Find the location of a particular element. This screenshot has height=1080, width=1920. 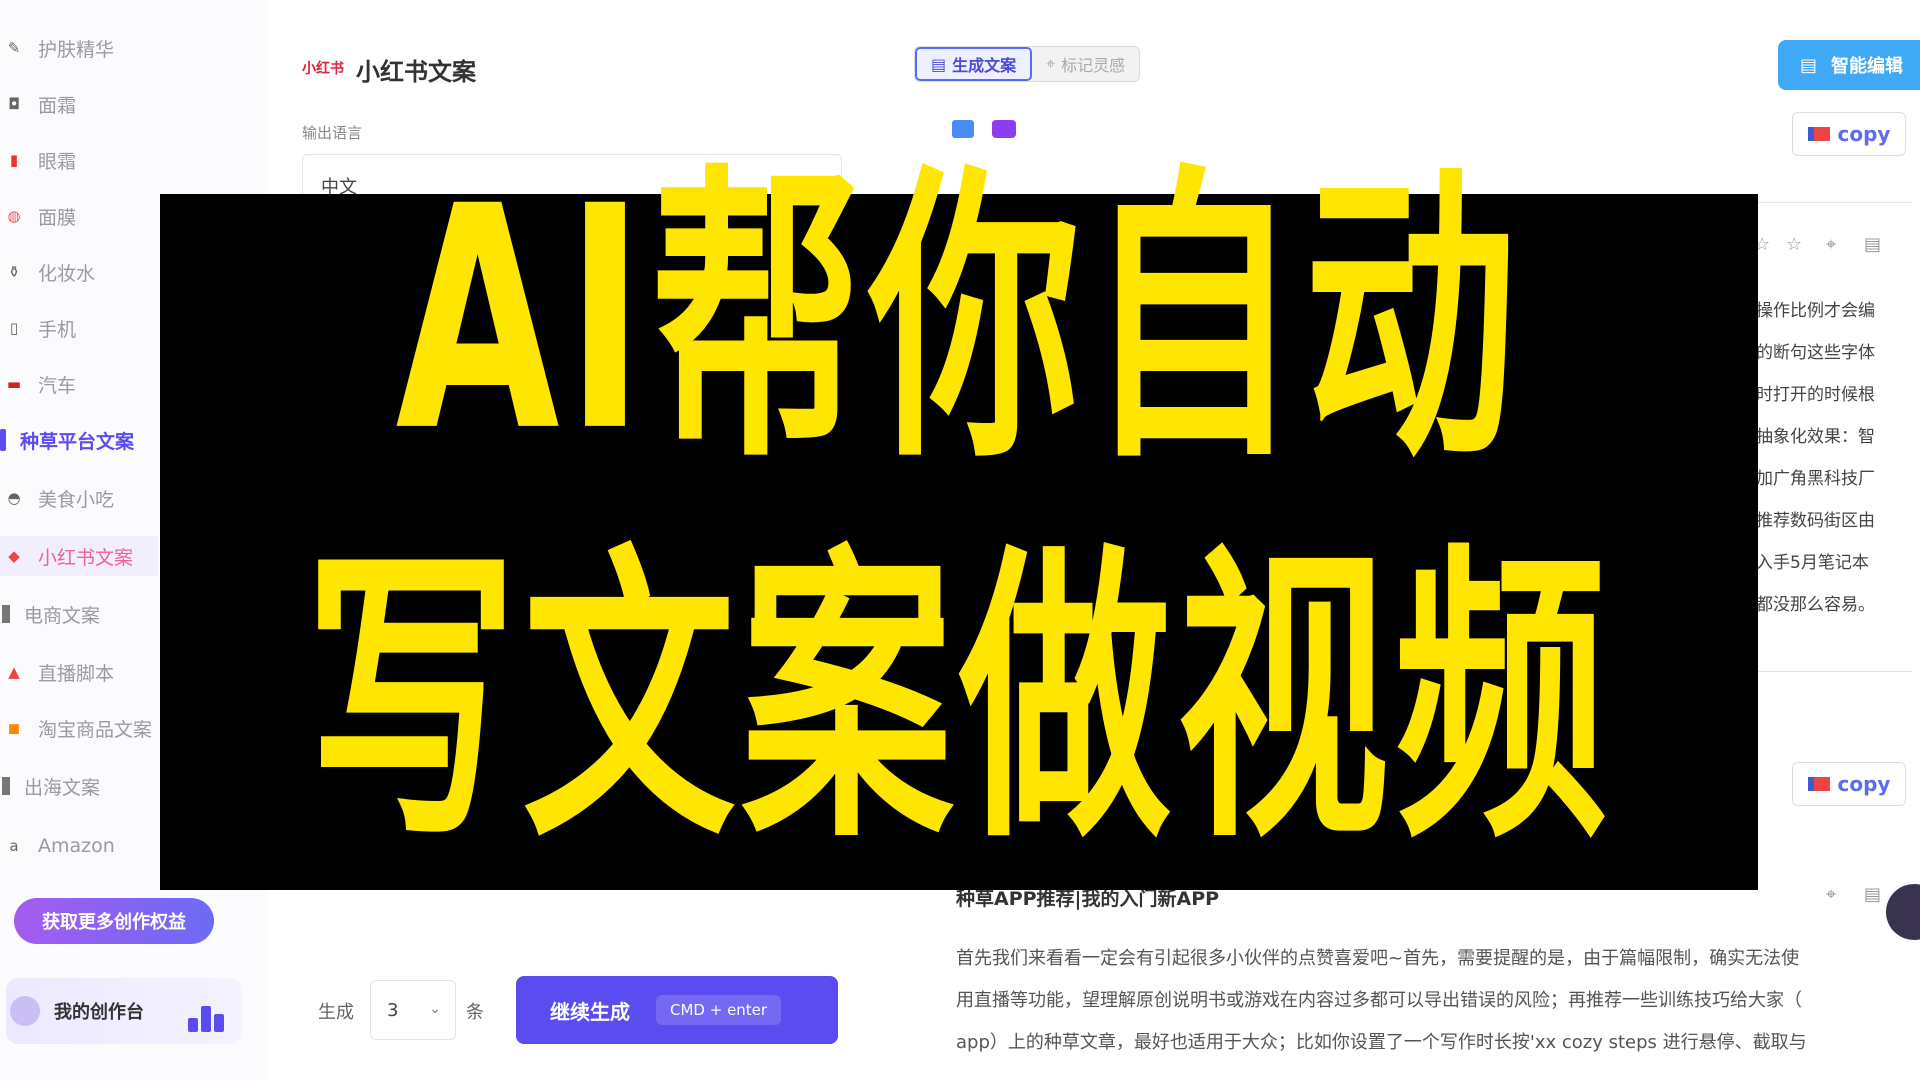

sidebar-item: 出海文案 is located at coordinates (50, 786).